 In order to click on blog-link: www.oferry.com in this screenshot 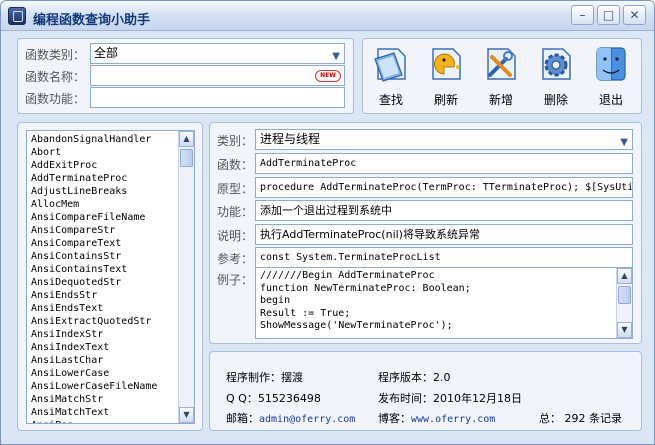, I will do `click(453, 419)`.